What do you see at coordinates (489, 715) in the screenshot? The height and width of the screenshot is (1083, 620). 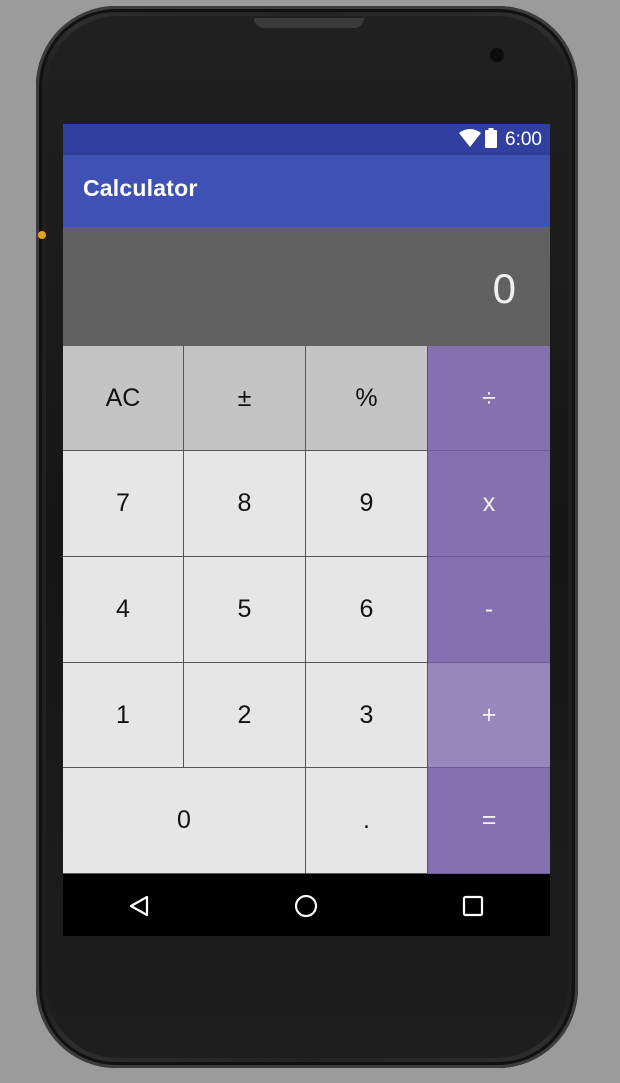 I see `key-add: +` at bounding box center [489, 715].